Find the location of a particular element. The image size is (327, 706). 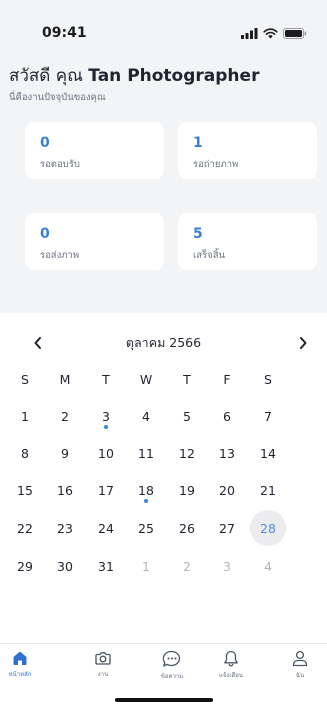

stat-value: 1 is located at coordinates (198, 143).